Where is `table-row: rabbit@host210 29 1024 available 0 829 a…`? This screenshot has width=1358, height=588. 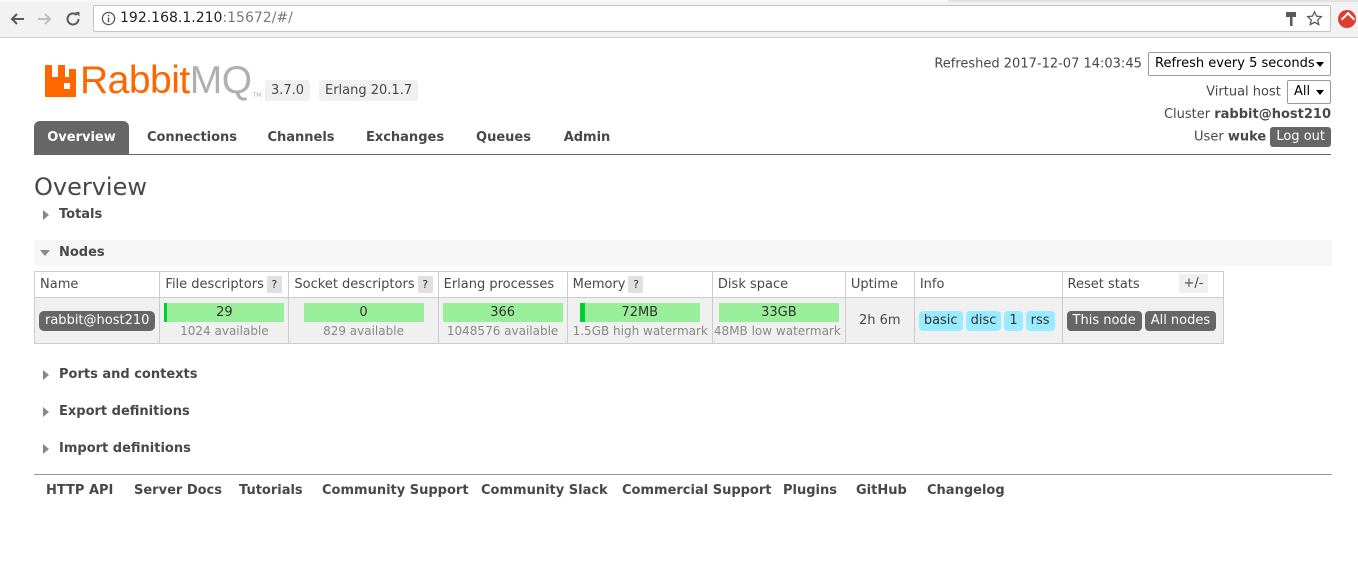
table-row: rabbit@host210 29 1024 available 0 829 a… is located at coordinates (629, 320).